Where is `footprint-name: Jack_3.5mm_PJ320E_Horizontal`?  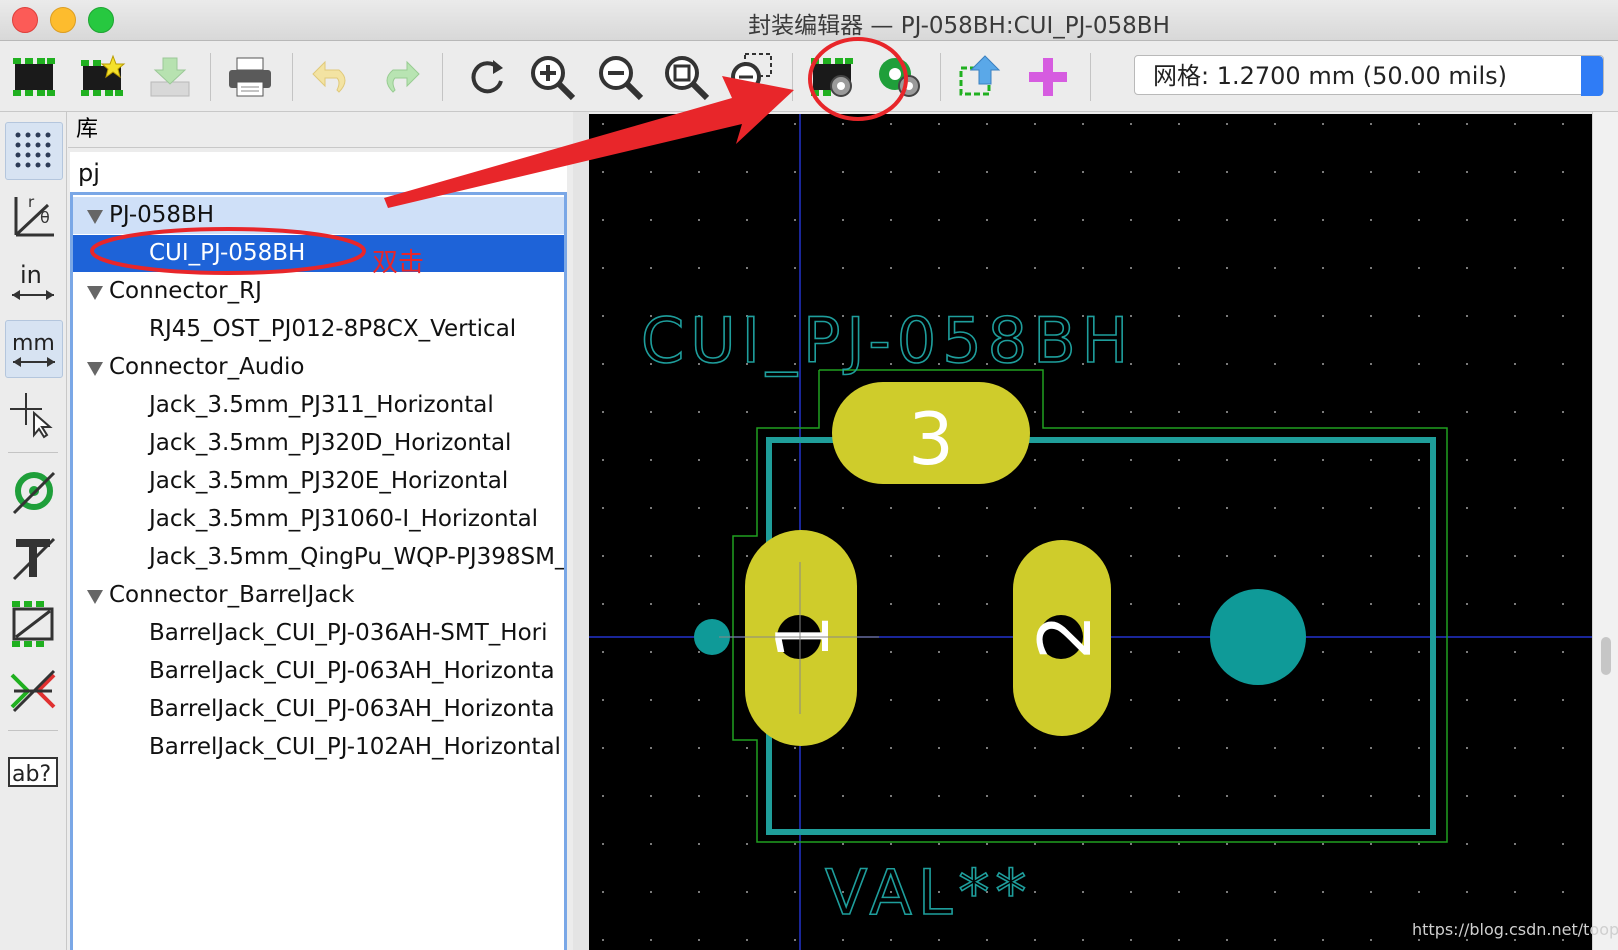
footprint-name: Jack_3.5mm_PJ320E_Horizontal is located at coordinates (329, 481).